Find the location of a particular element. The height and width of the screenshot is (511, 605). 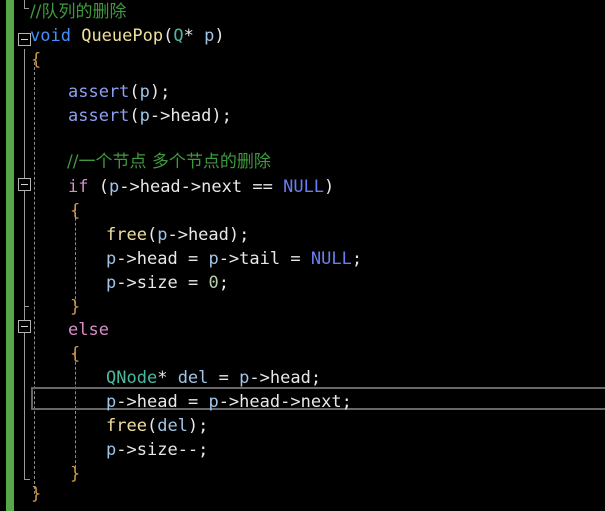

code-line-func-signature: void QueuePop(Q* p) is located at coordinates (127, 36).